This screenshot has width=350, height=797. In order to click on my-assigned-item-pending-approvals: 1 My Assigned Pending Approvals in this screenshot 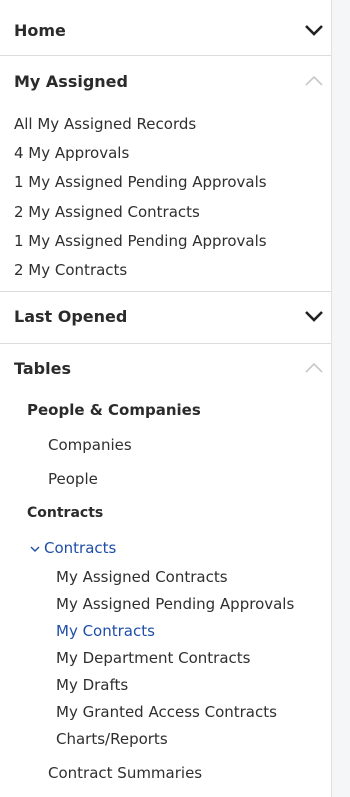, I will do `click(140, 182)`.